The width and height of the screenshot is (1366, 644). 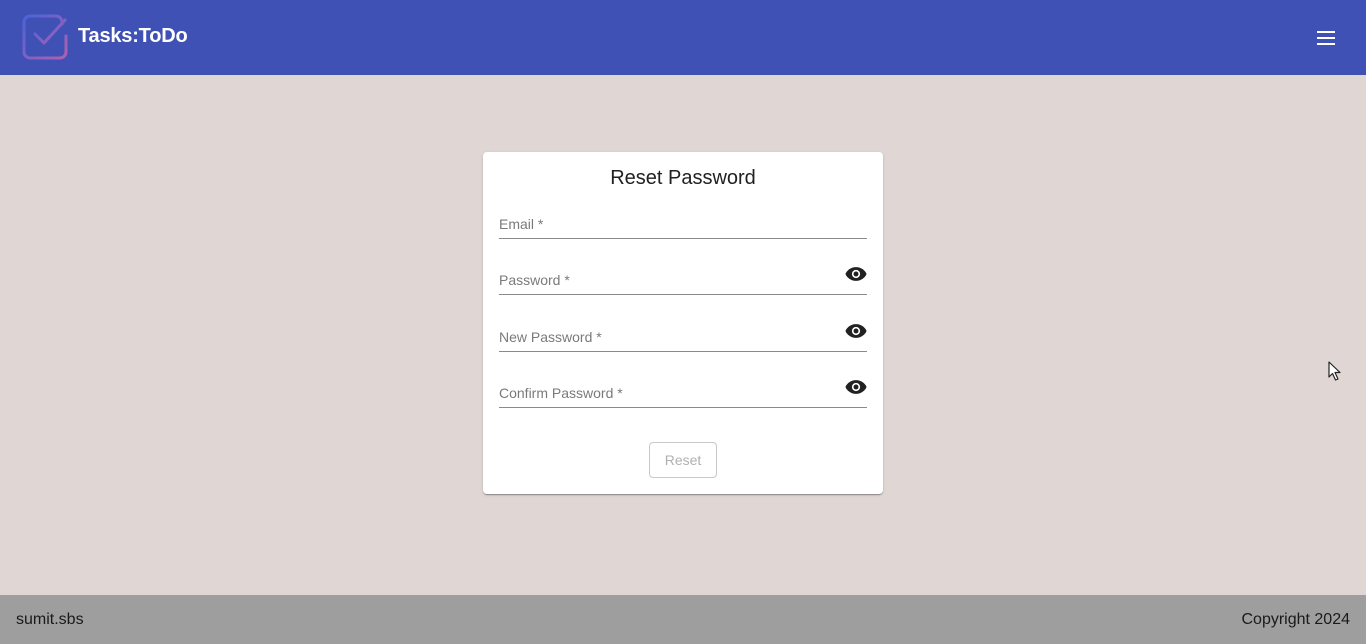 What do you see at coordinates (683, 619) in the screenshot?
I see `footer: sumit.sbs Copyright 2024` at bounding box center [683, 619].